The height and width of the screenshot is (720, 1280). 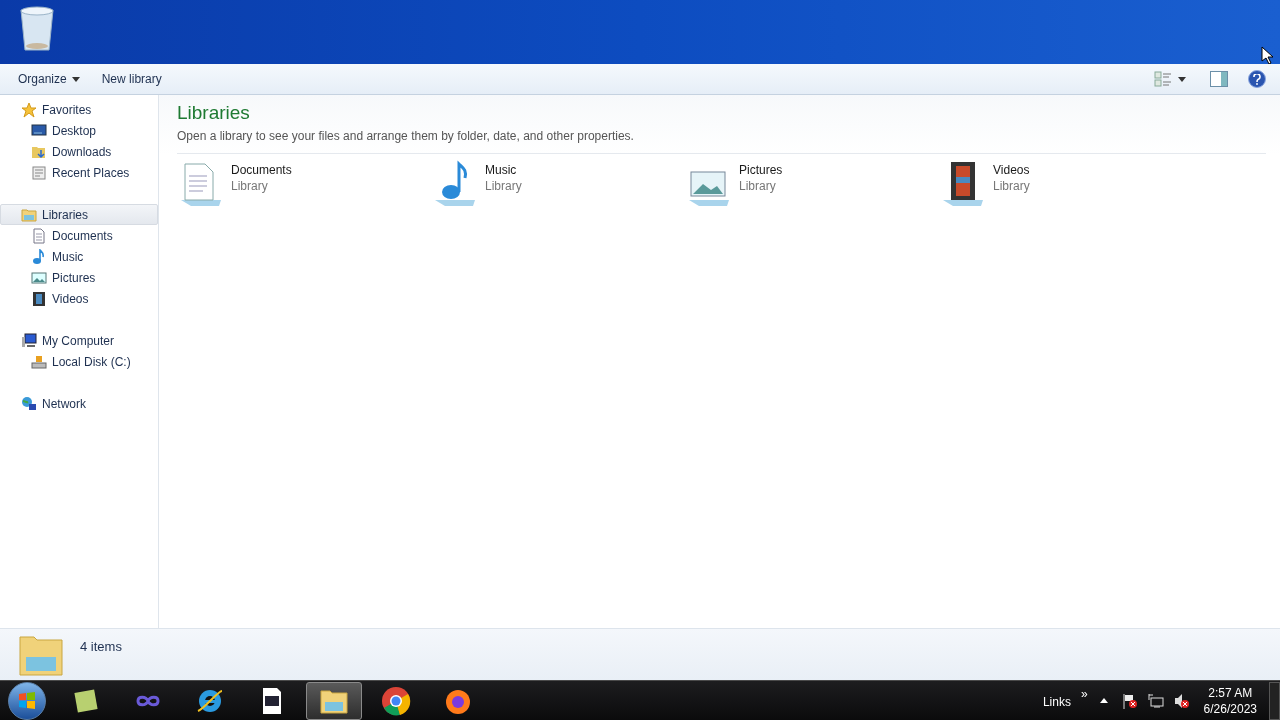 What do you see at coordinates (503, 170) in the screenshot?
I see `library-name: Music` at bounding box center [503, 170].